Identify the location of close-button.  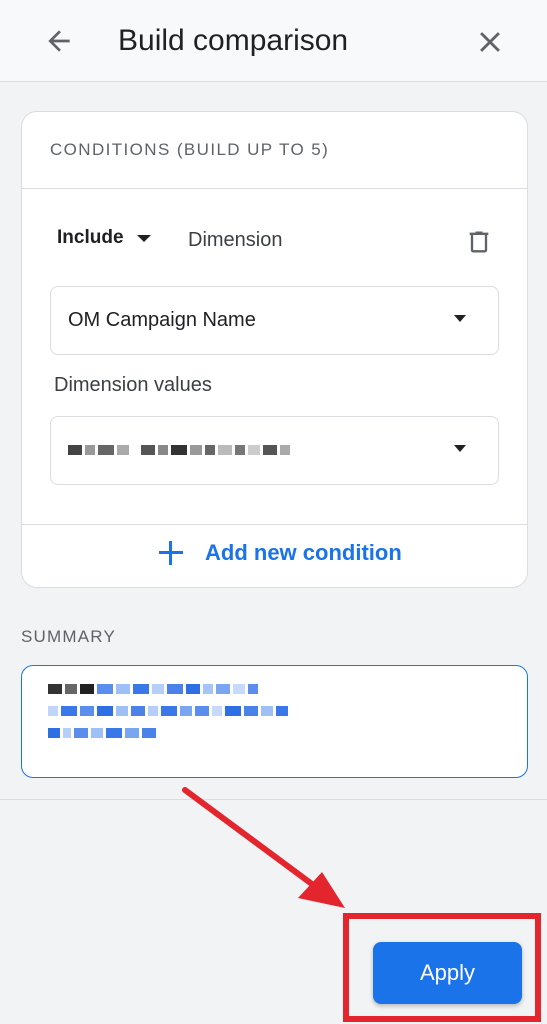
(490, 42).